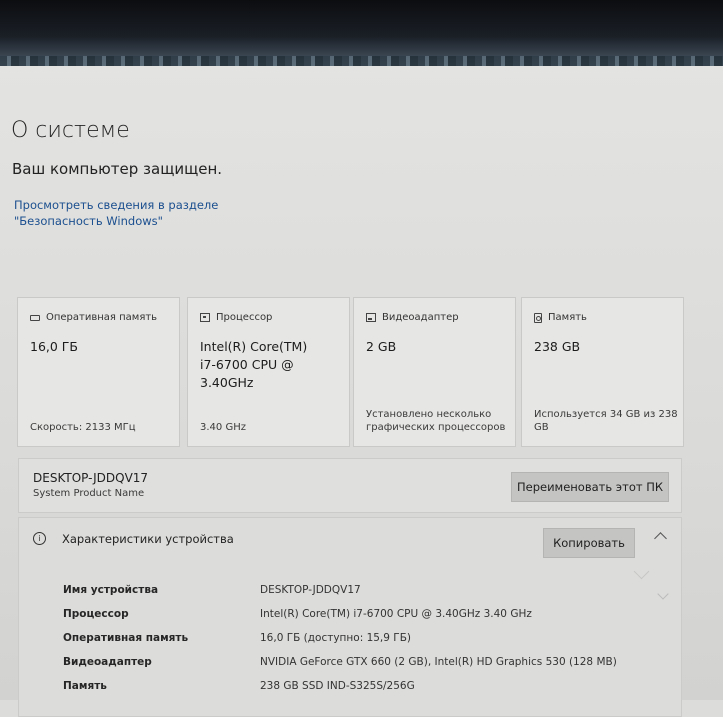  Describe the element at coordinates (39, 538) in the screenshot. I see `info-icon: i` at that location.